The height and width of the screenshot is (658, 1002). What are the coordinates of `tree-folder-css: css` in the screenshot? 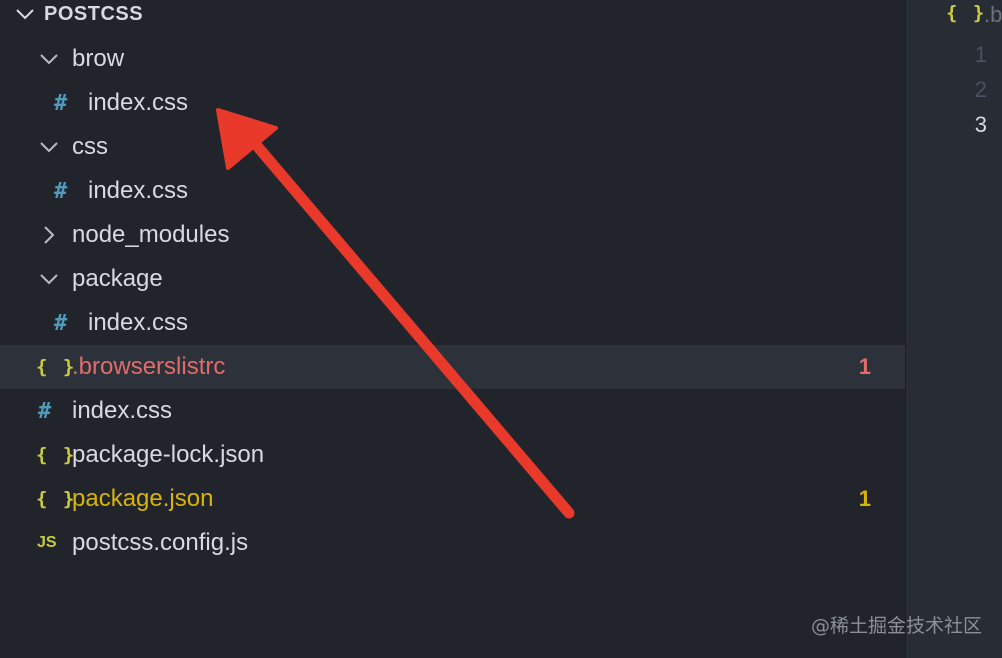 It's located at (452, 147).